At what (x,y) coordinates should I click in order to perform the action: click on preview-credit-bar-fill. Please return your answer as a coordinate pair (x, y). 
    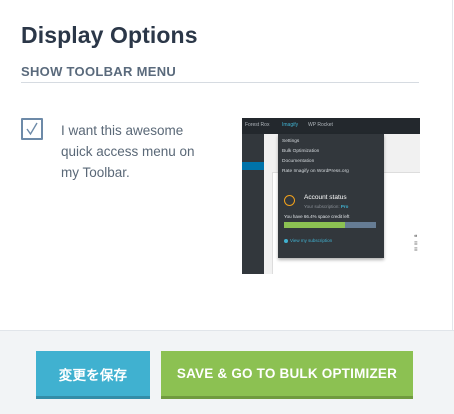
    Looking at the image, I should click on (315, 225).